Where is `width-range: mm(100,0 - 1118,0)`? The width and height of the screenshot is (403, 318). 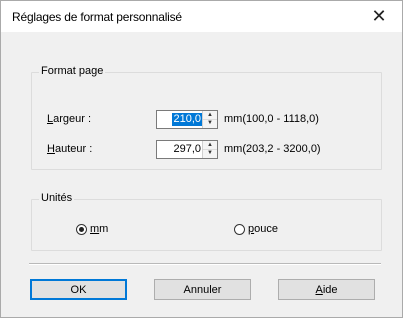
width-range: mm(100,0 - 1118,0) is located at coordinates (271, 119).